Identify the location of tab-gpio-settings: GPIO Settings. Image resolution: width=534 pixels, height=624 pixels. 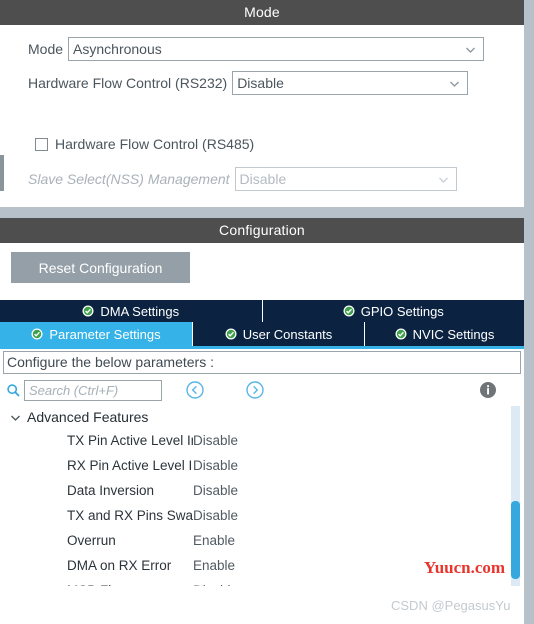
(393, 311).